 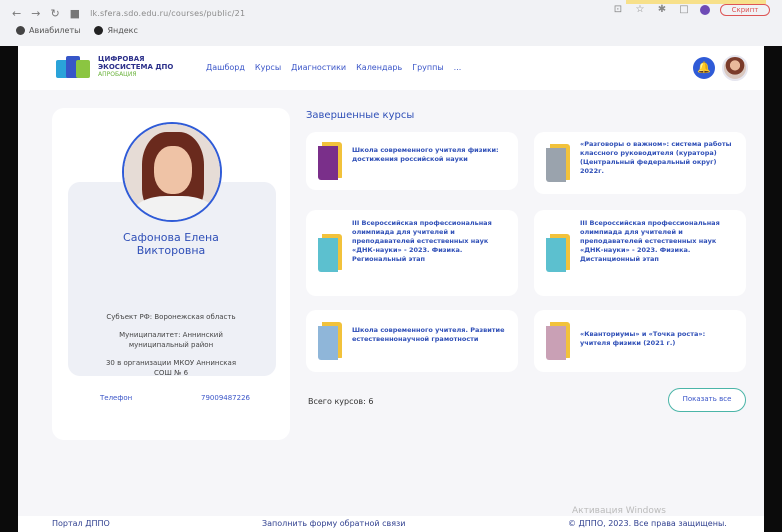 What do you see at coordinates (735, 68) in the screenshot?
I see `user-avatar` at bounding box center [735, 68].